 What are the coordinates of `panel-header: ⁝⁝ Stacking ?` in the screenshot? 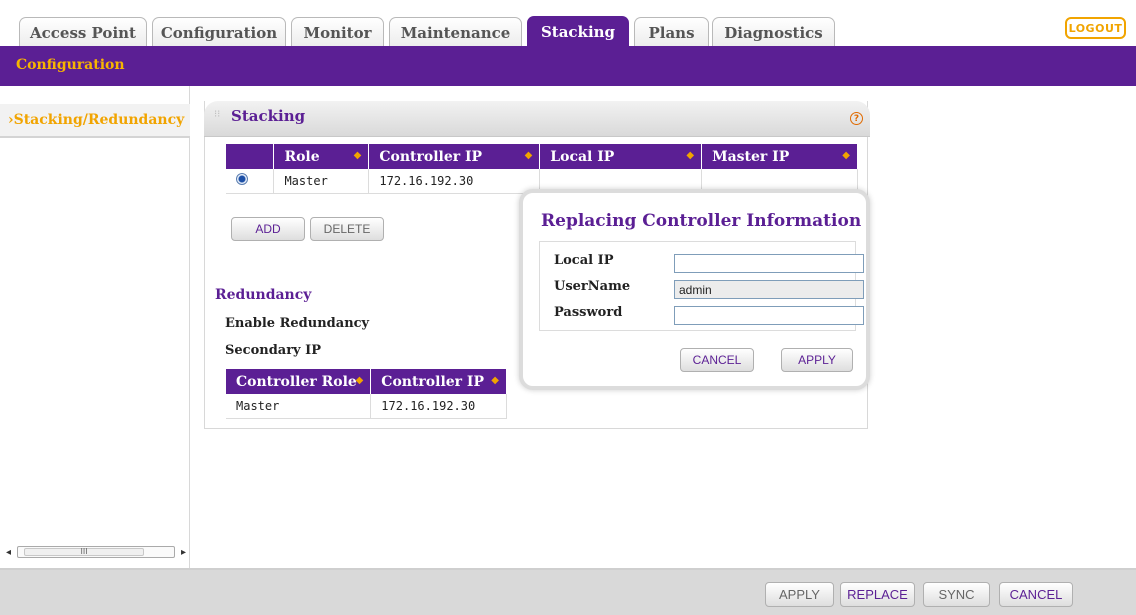 It's located at (537, 119).